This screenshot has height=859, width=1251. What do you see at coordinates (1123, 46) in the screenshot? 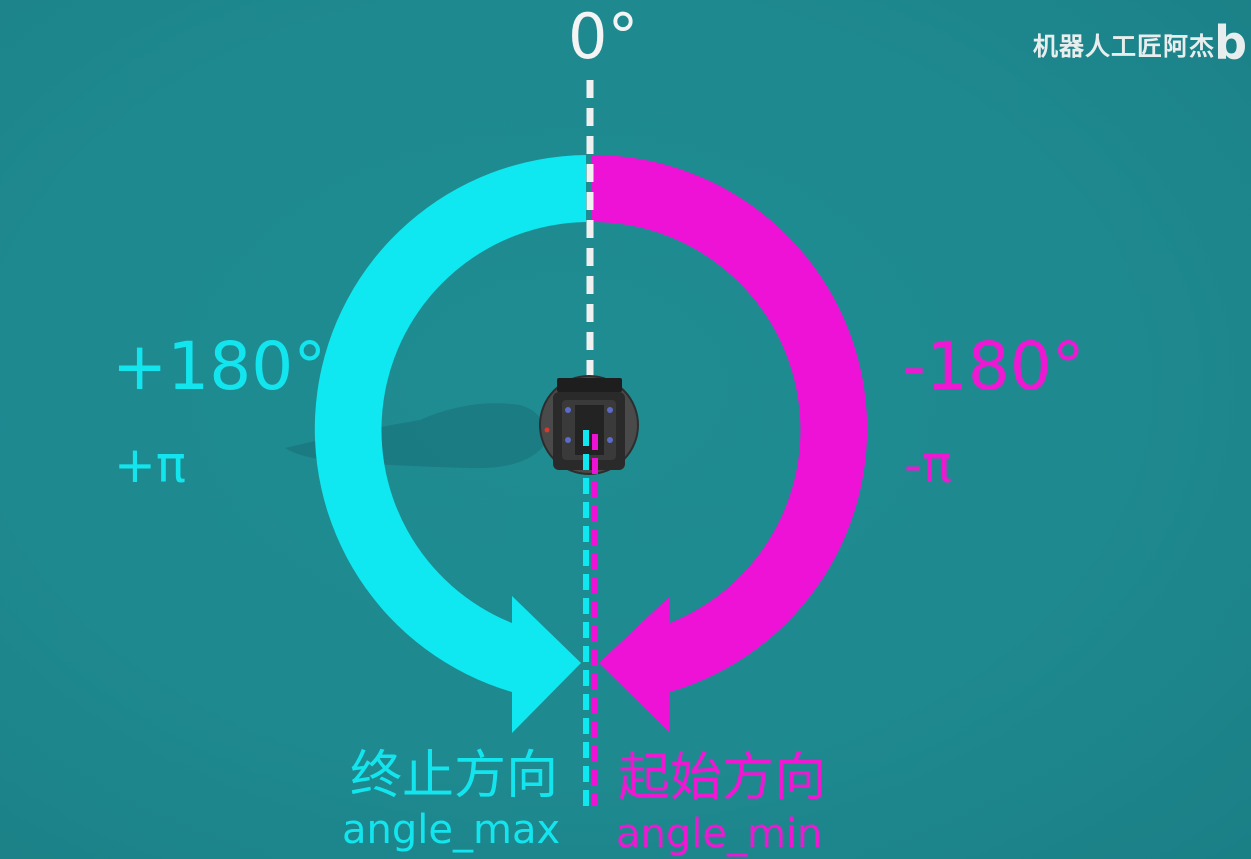
I see `channel-watermark: 机器人工匠阿杰` at bounding box center [1123, 46].